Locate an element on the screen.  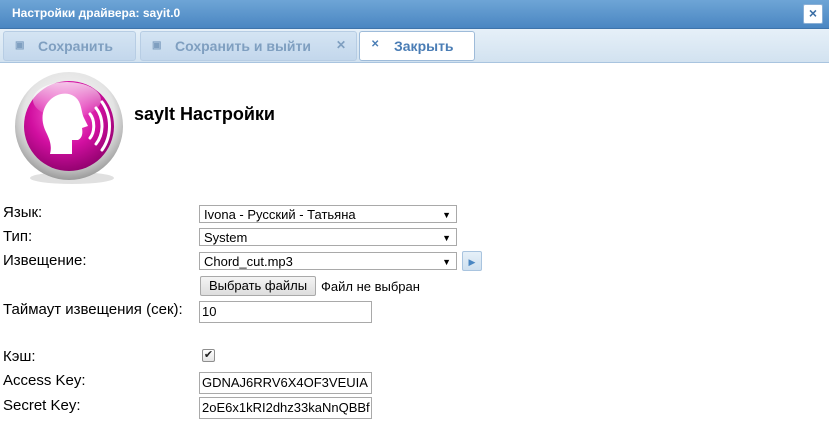
window-title: Настройки драйвера: sayit.0 is located at coordinates (96, 13).